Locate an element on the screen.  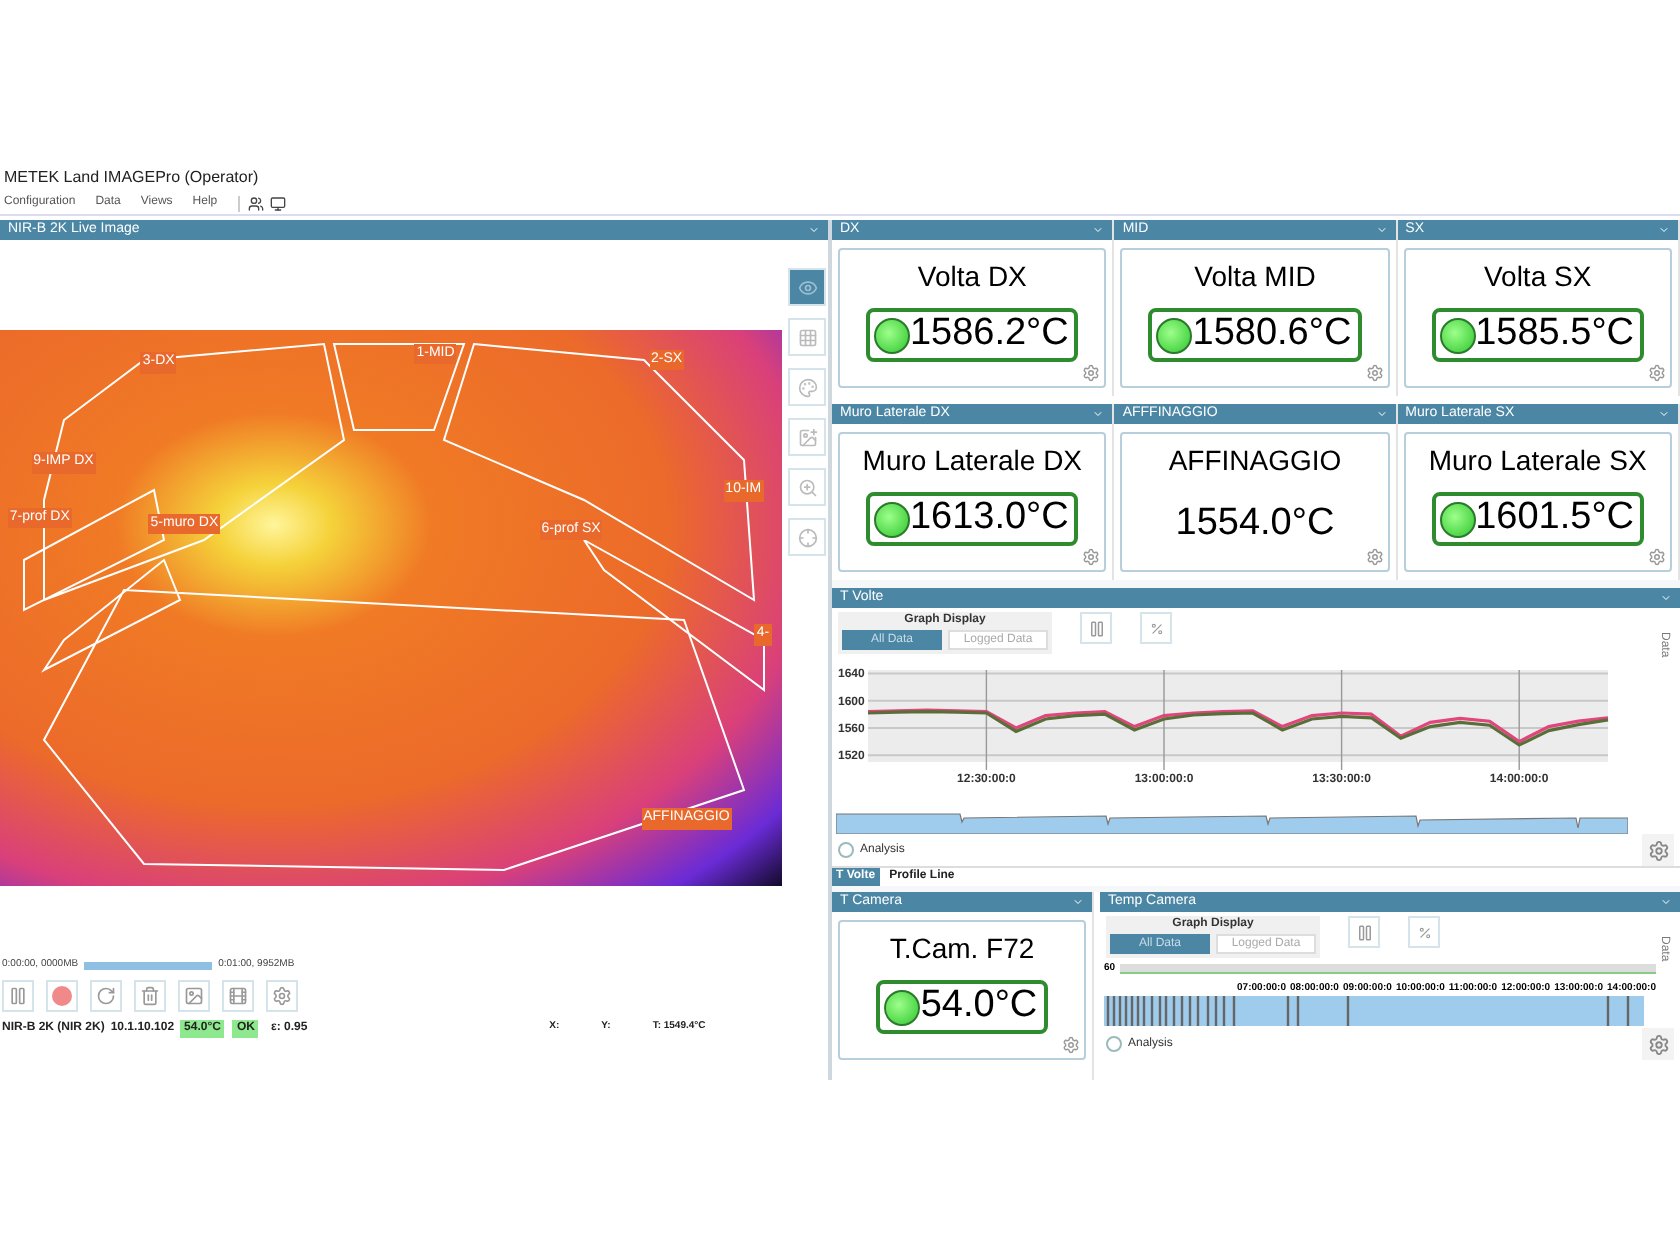
record-button is located at coordinates (62, 995).